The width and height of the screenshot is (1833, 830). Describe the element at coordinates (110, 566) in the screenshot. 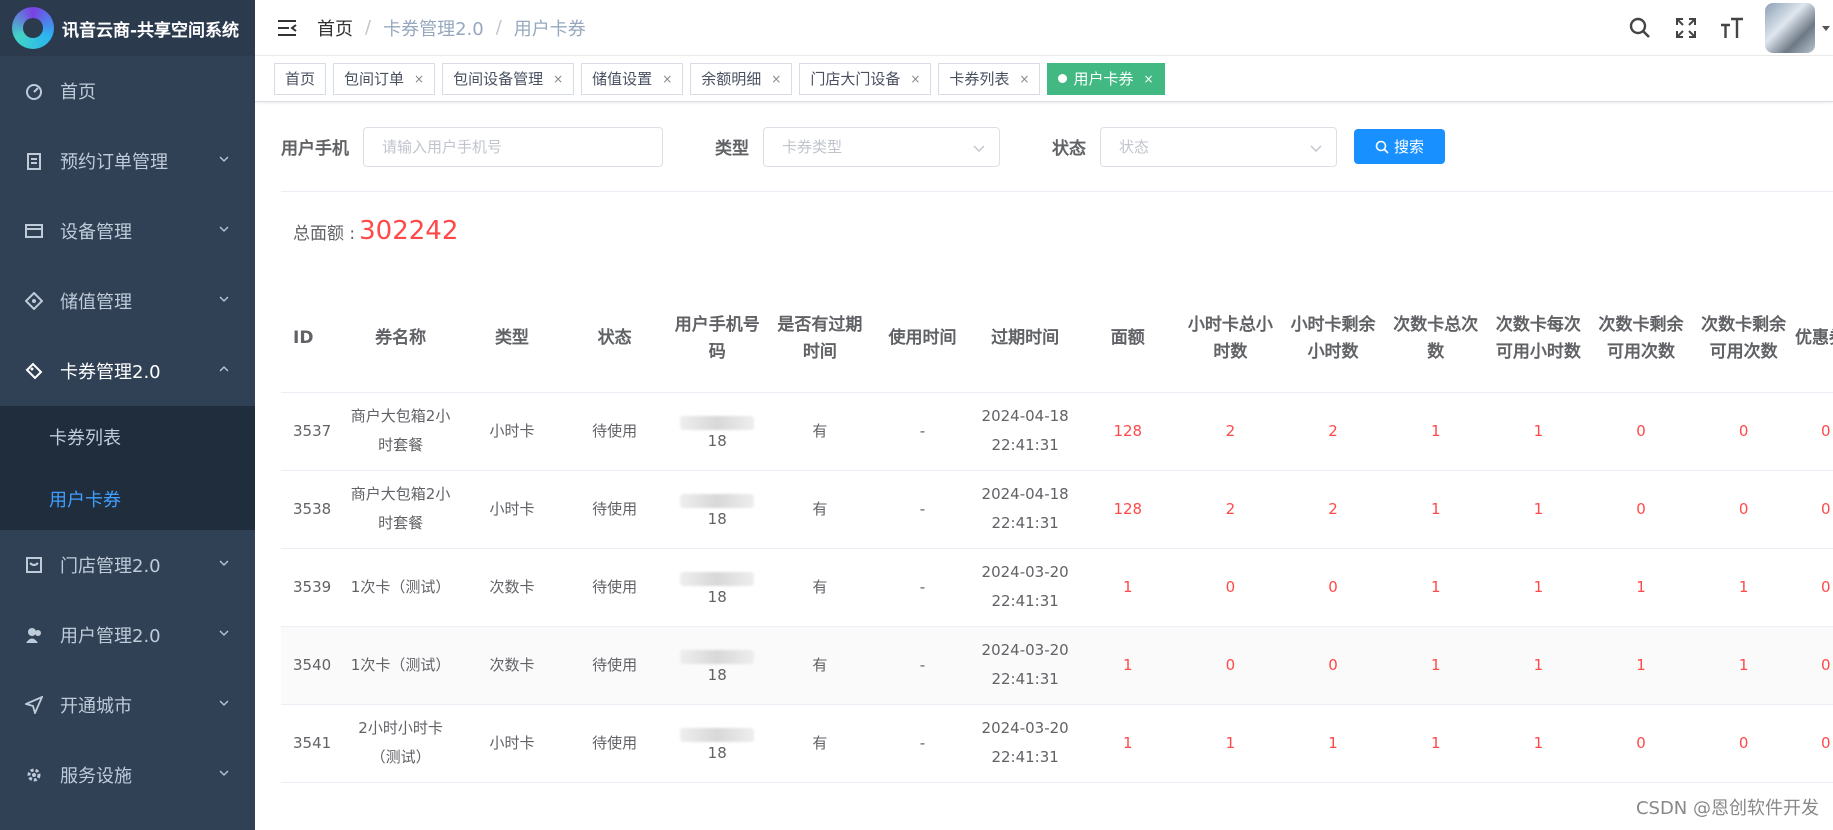

I see `sidebar-item-label: 门店管理2.0` at that location.